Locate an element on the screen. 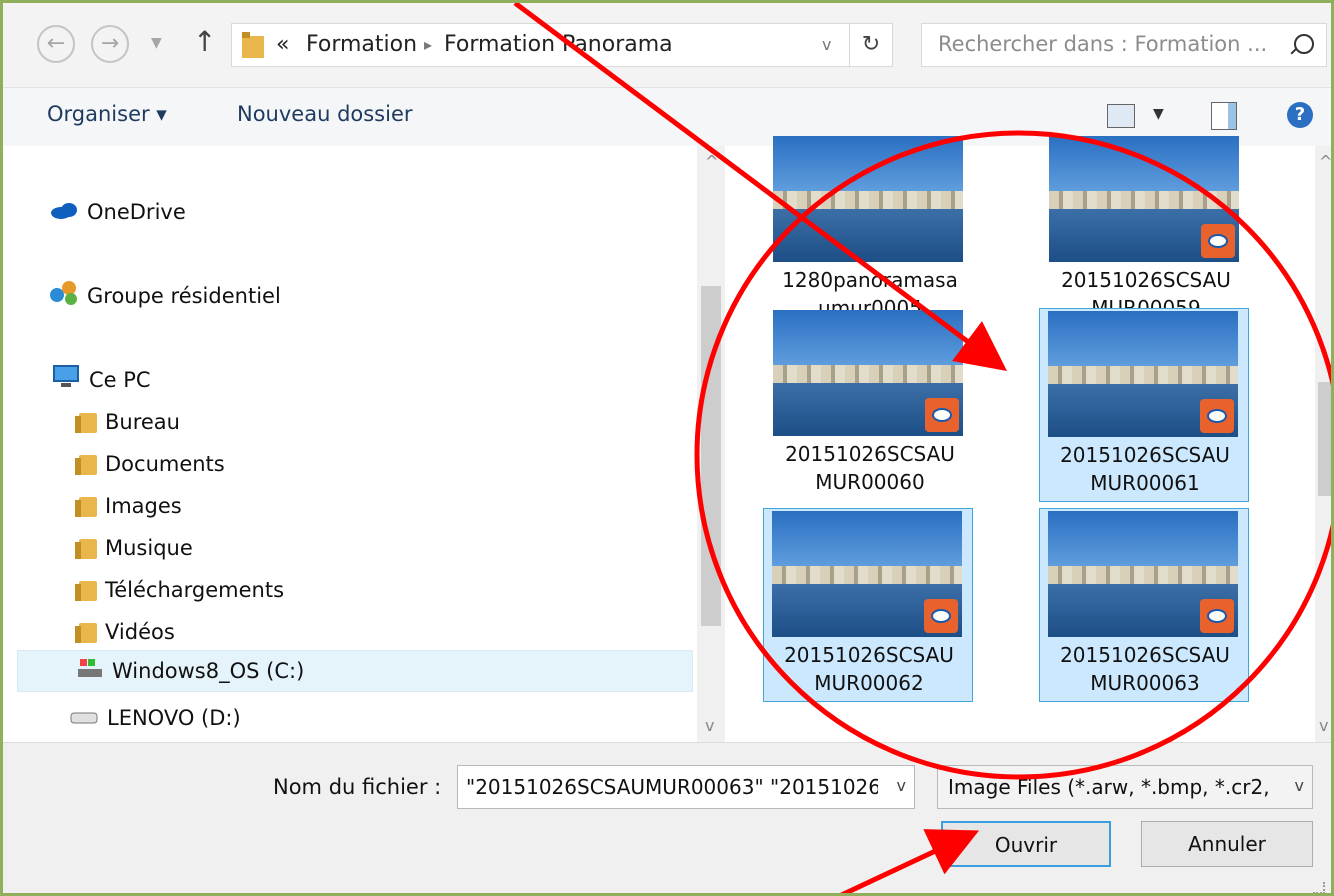 The width and height of the screenshot is (1334, 896). new-folder-button: Nouveau dossier is located at coordinates (325, 114).